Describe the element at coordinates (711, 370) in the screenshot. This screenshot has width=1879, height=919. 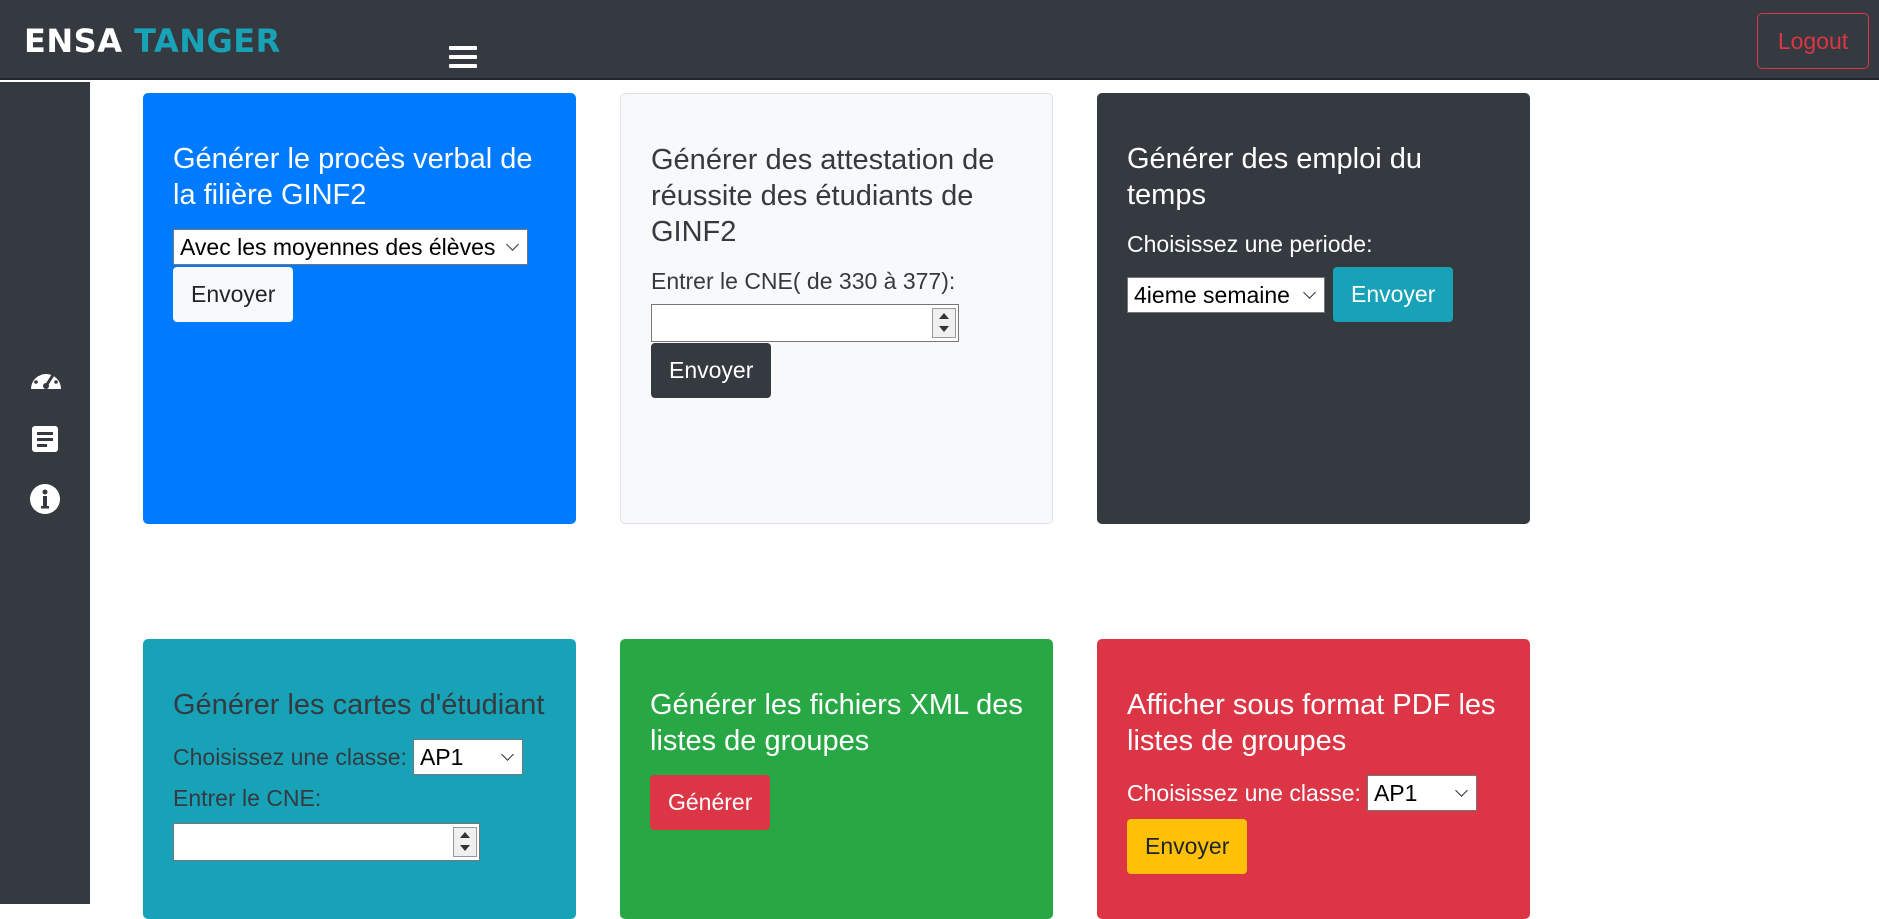
I see `attestation-send-button: Envoyer` at that location.